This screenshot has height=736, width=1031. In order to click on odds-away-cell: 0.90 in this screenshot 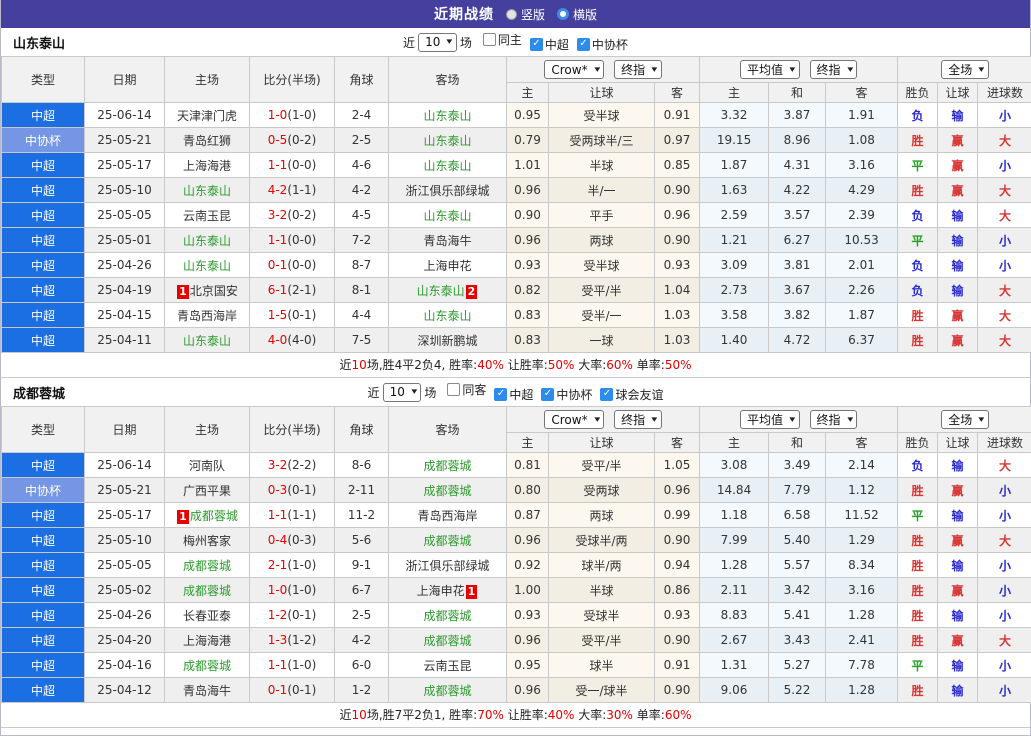, I will do `click(677, 240)`.